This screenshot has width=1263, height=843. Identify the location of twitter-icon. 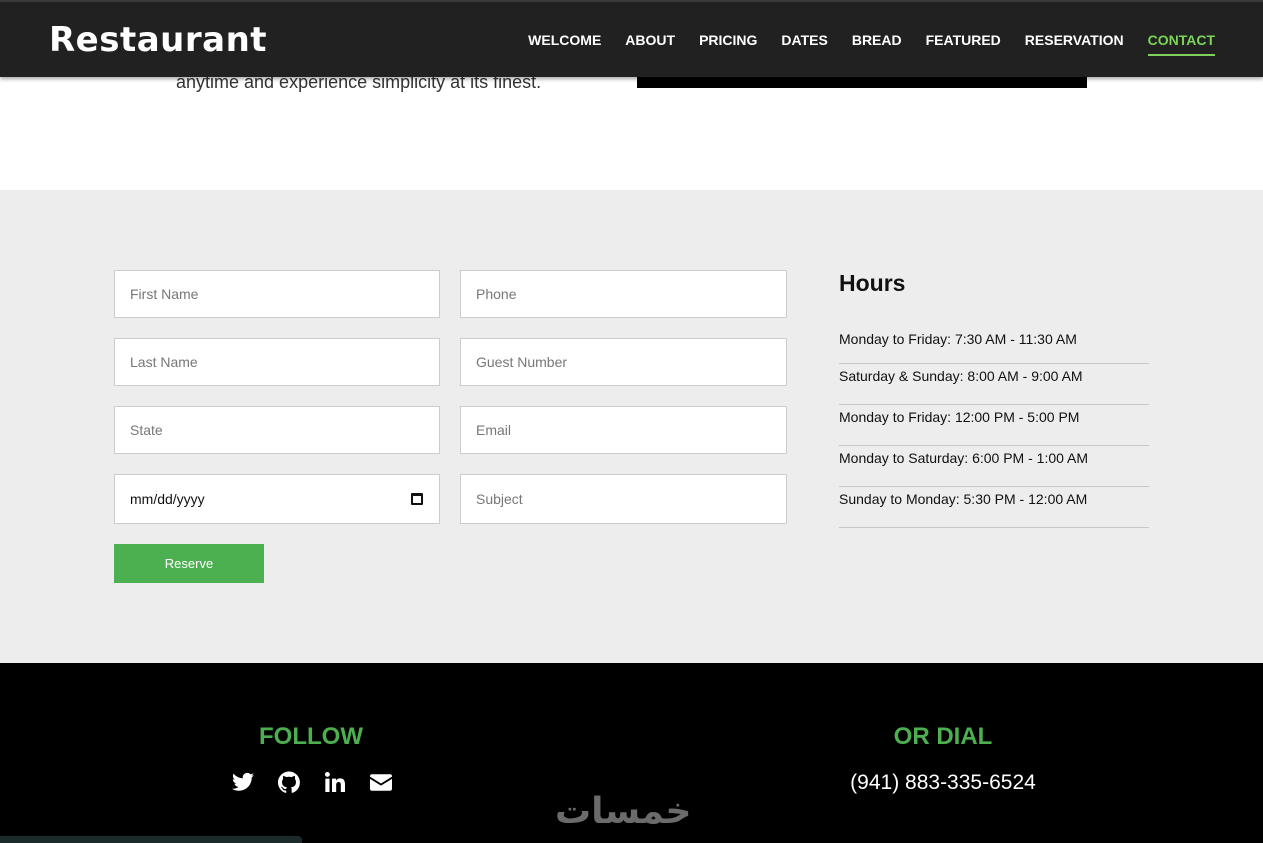
(243, 782).